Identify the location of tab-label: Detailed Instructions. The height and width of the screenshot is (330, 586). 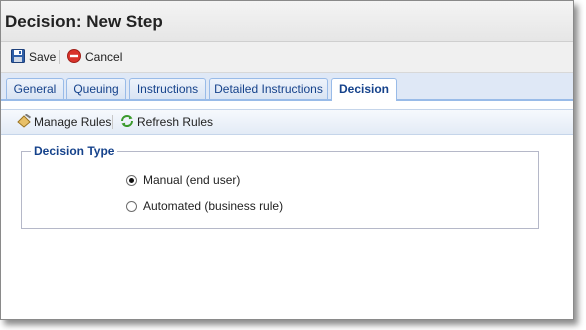
(268, 89).